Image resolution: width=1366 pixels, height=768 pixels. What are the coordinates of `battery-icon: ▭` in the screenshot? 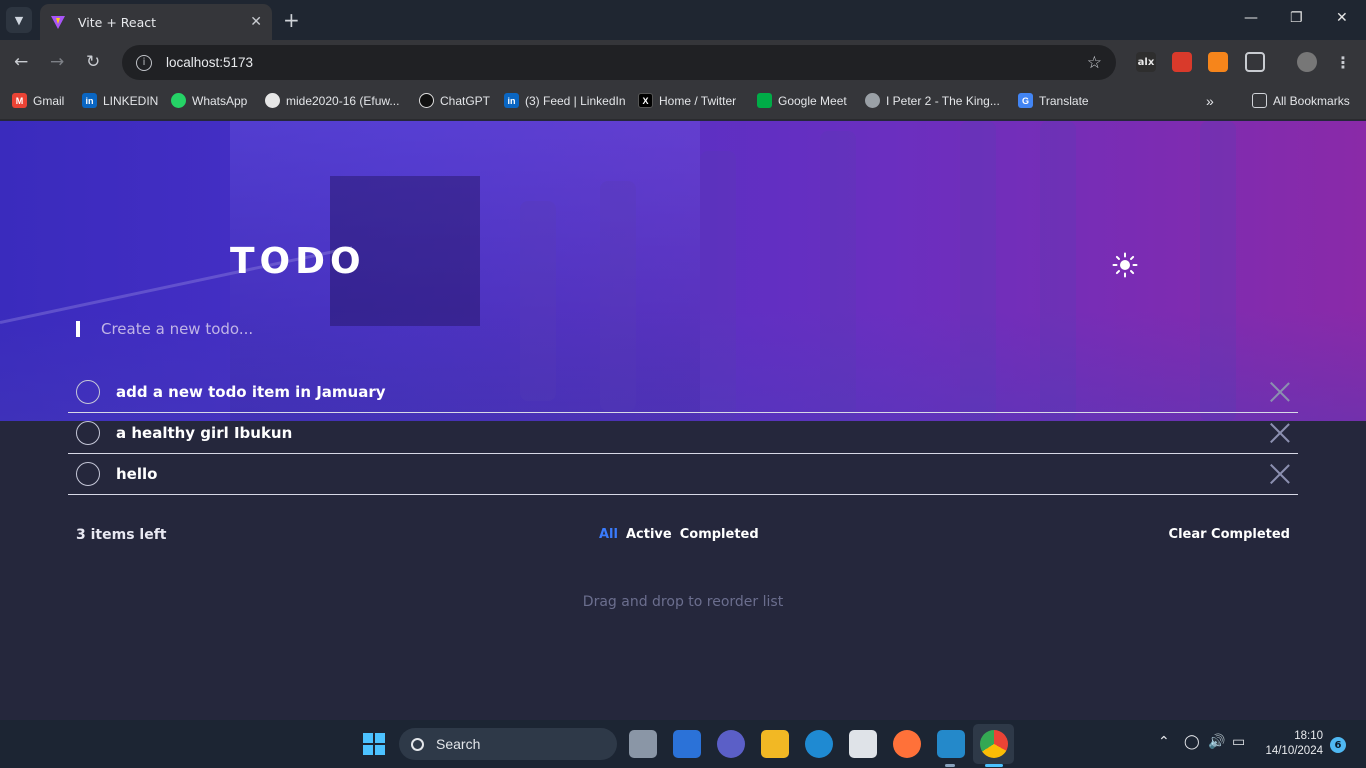 It's located at (1238, 742).